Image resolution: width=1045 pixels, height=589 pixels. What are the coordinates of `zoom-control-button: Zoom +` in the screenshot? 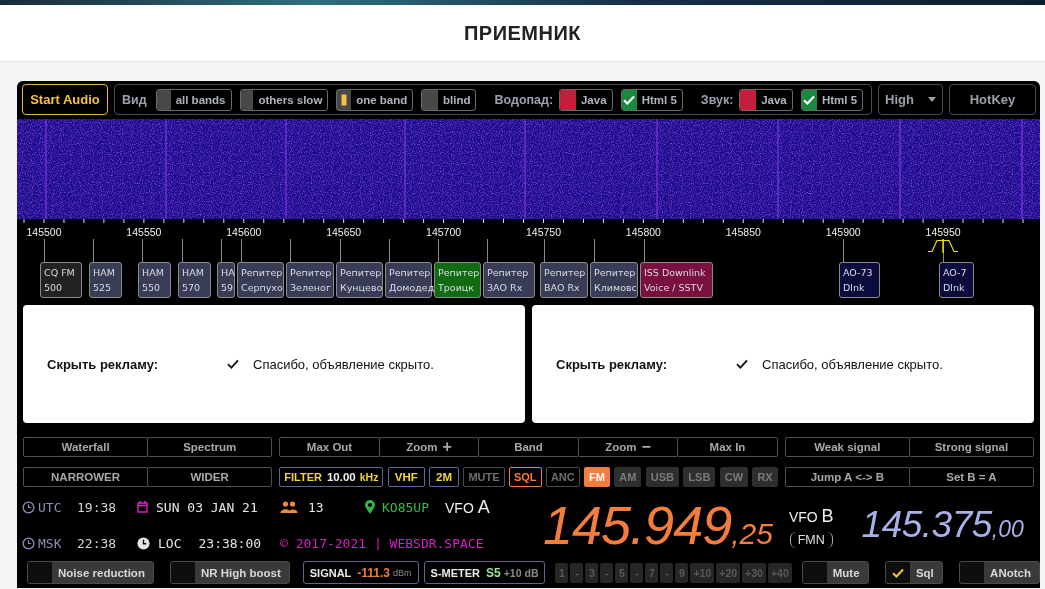 It's located at (429, 447).